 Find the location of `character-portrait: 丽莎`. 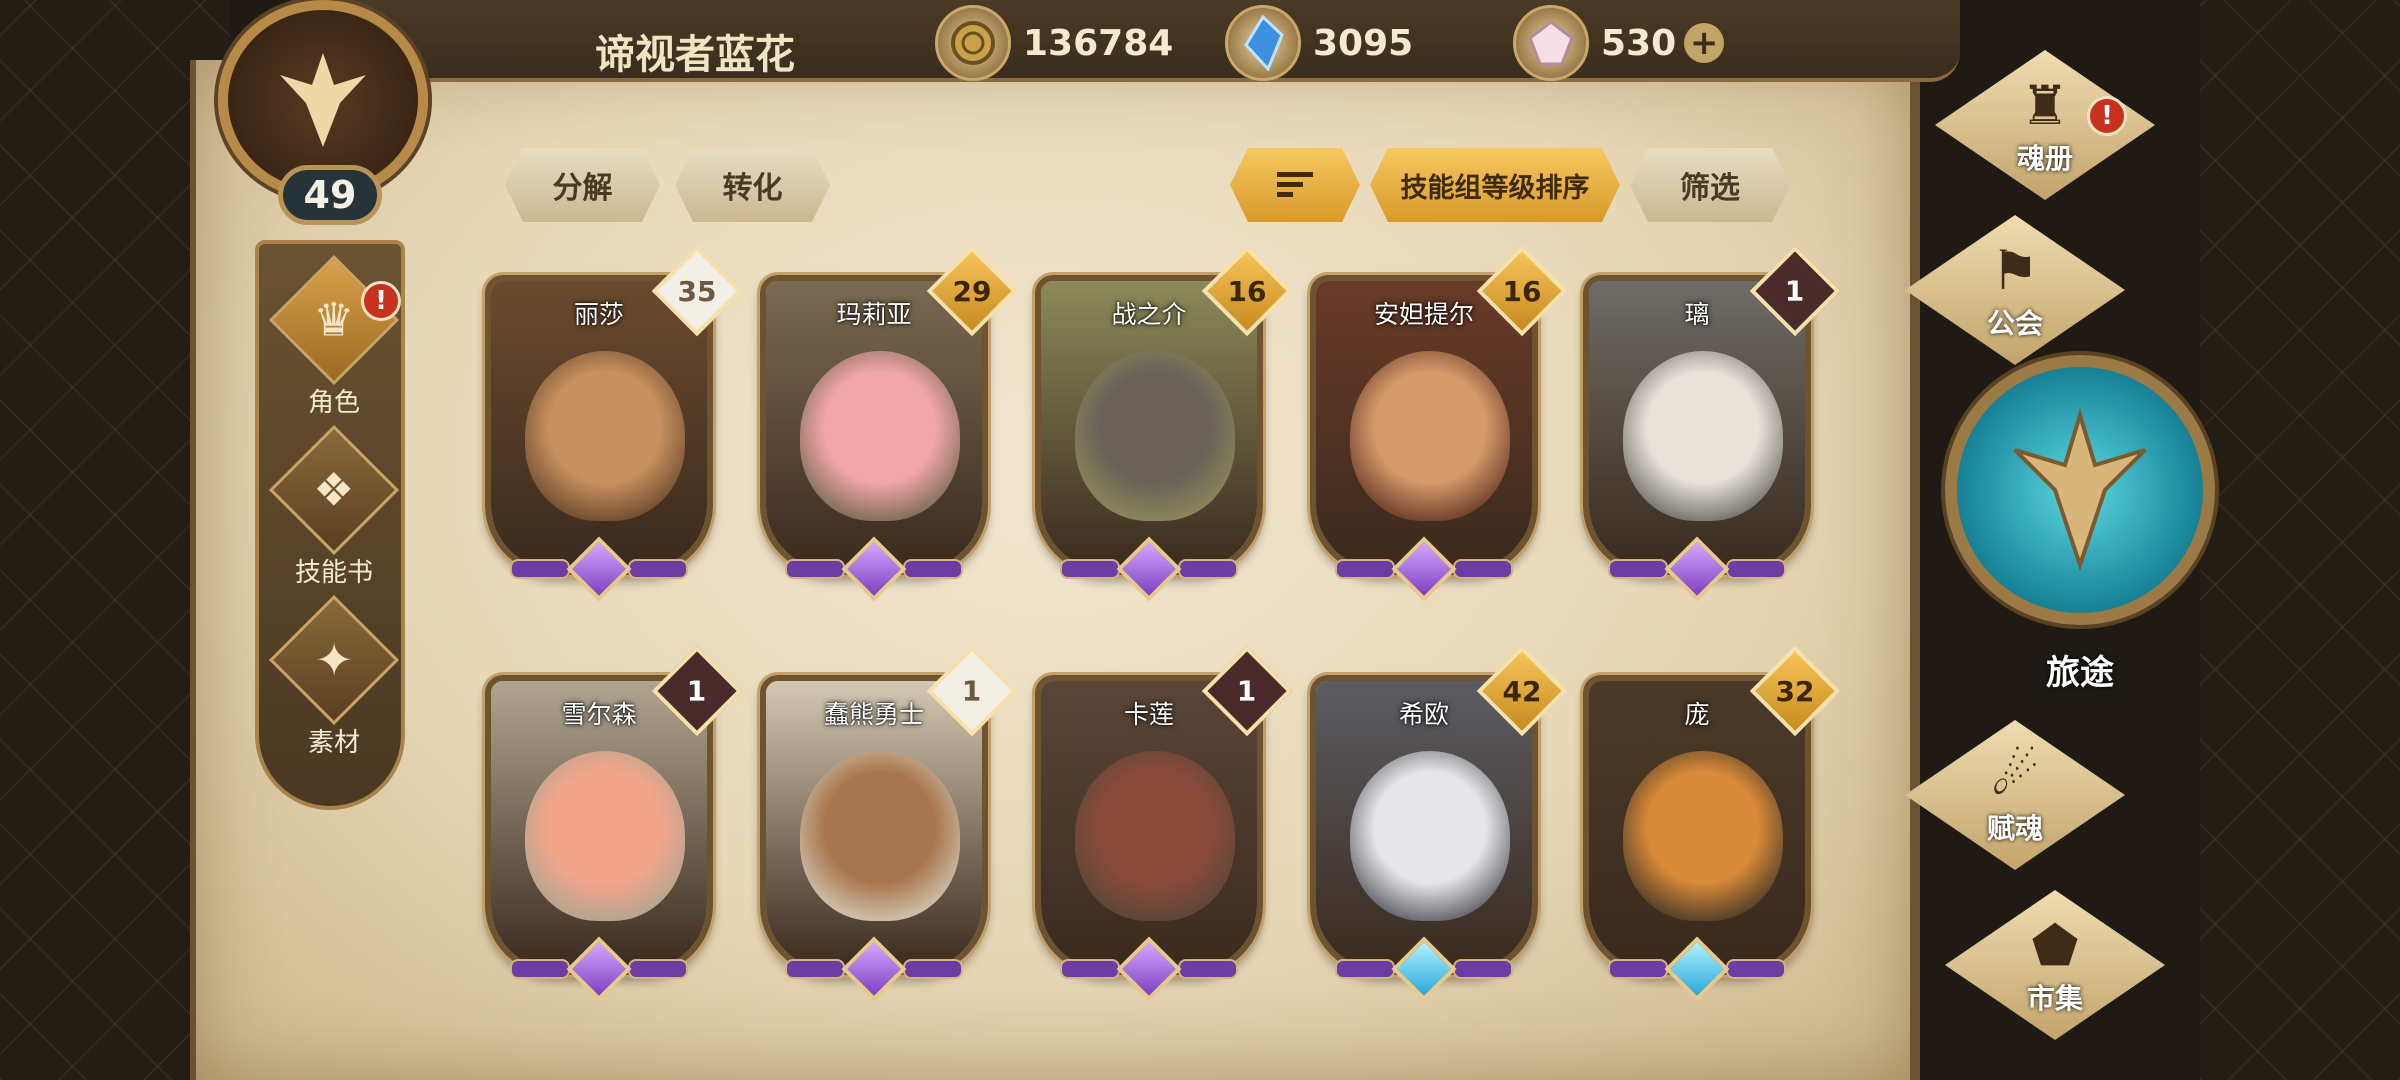

character-portrait: 丽莎 is located at coordinates (599, 425).